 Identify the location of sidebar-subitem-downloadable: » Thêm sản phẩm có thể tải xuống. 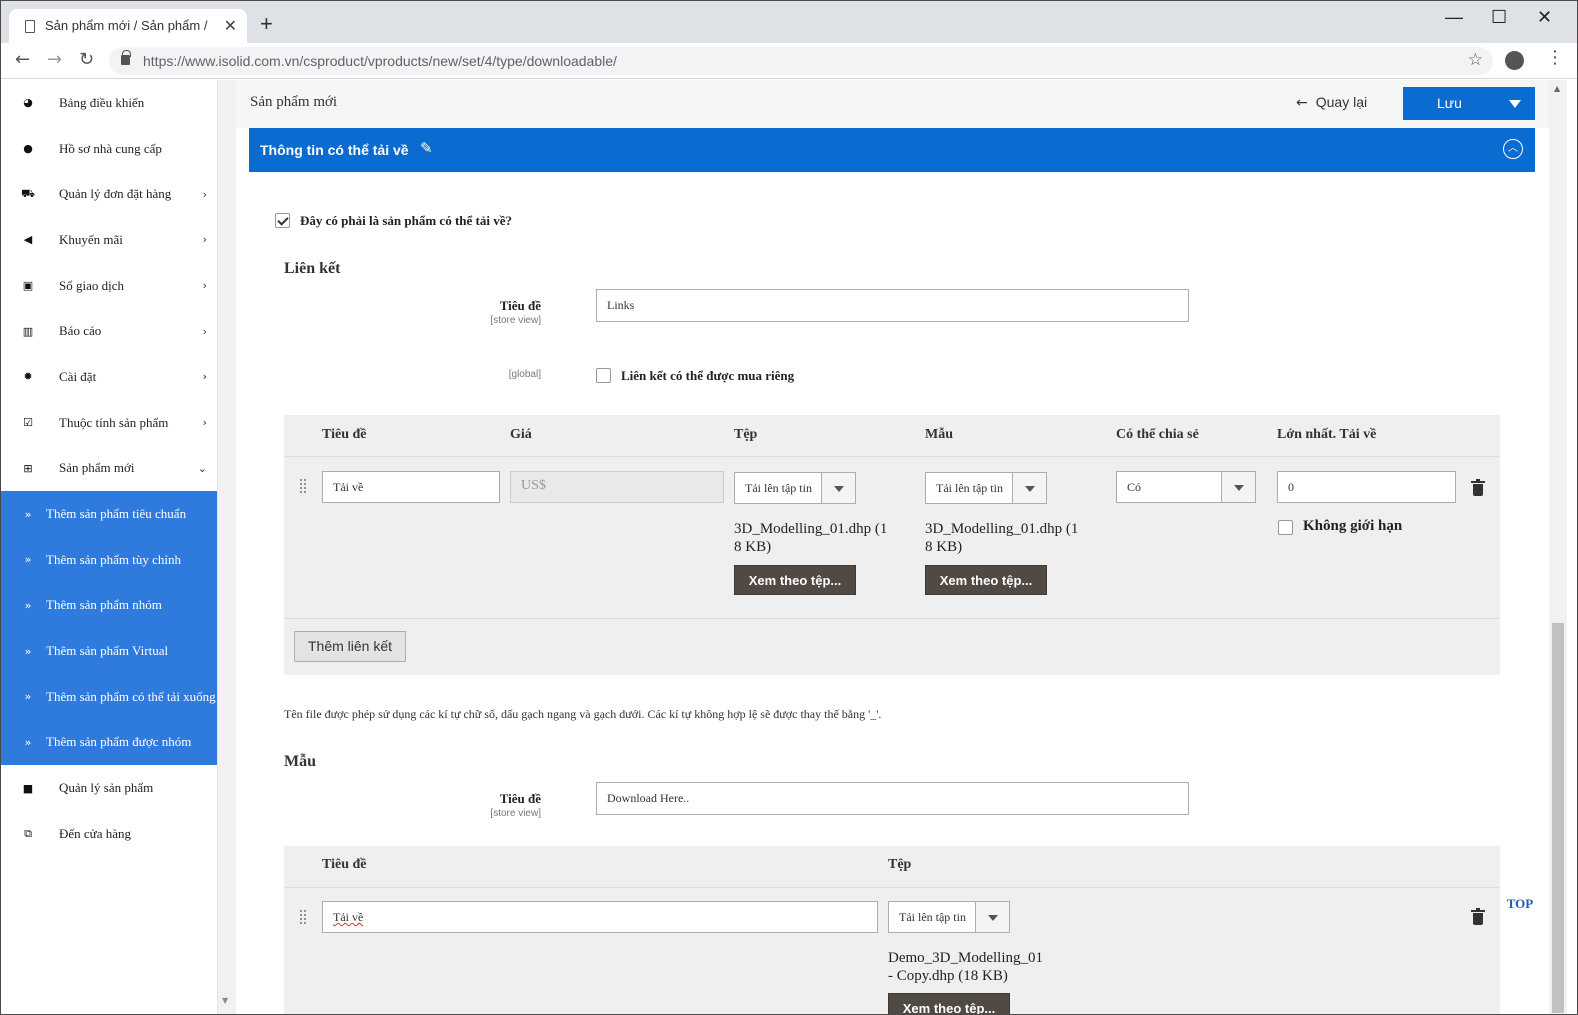
(109, 696).